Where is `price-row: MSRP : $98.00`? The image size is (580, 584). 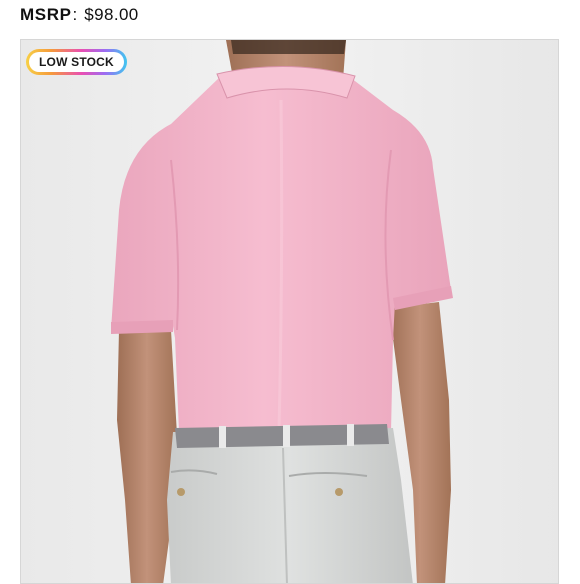 price-row: MSRP : $98.00 is located at coordinates (79, 17).